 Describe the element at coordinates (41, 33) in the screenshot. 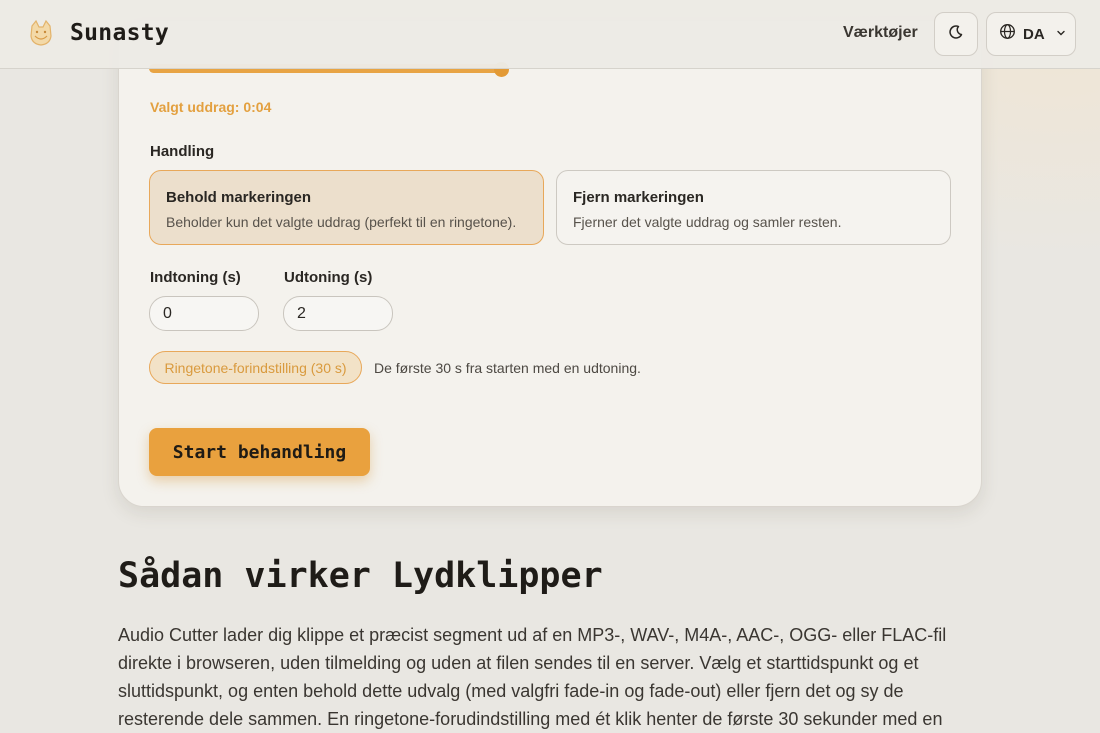

I see `fox-logo-icon` at that location.